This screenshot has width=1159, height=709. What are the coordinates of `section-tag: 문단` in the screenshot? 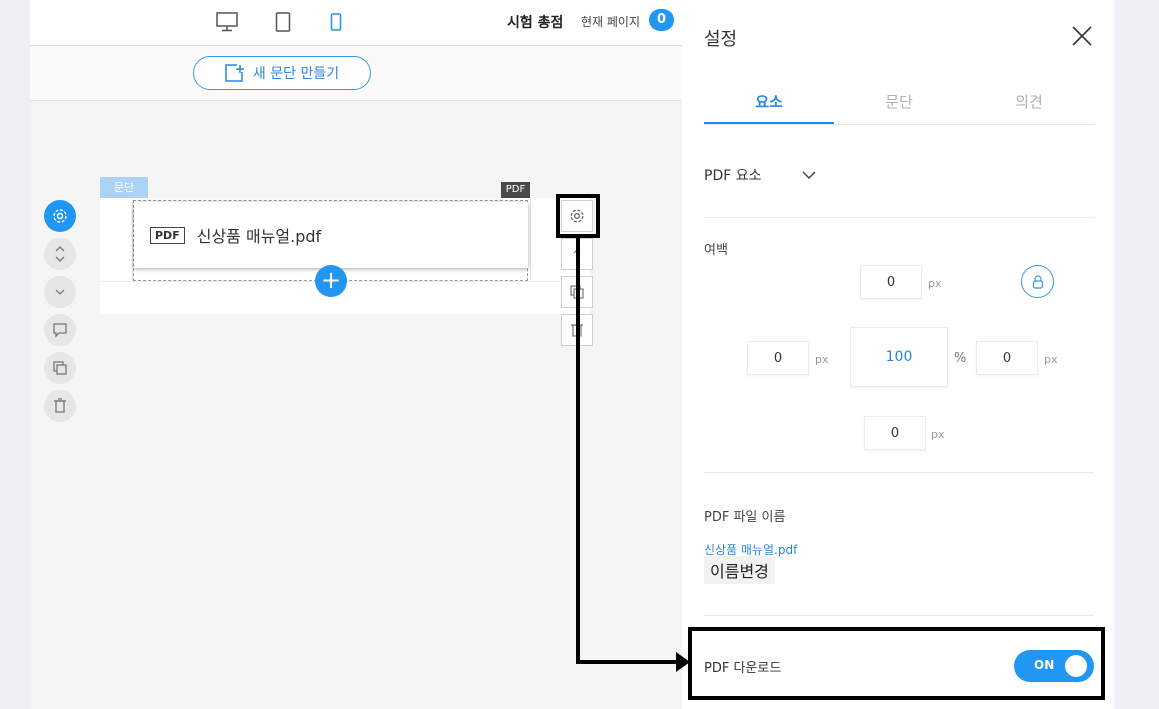 It's located at (124, 187).